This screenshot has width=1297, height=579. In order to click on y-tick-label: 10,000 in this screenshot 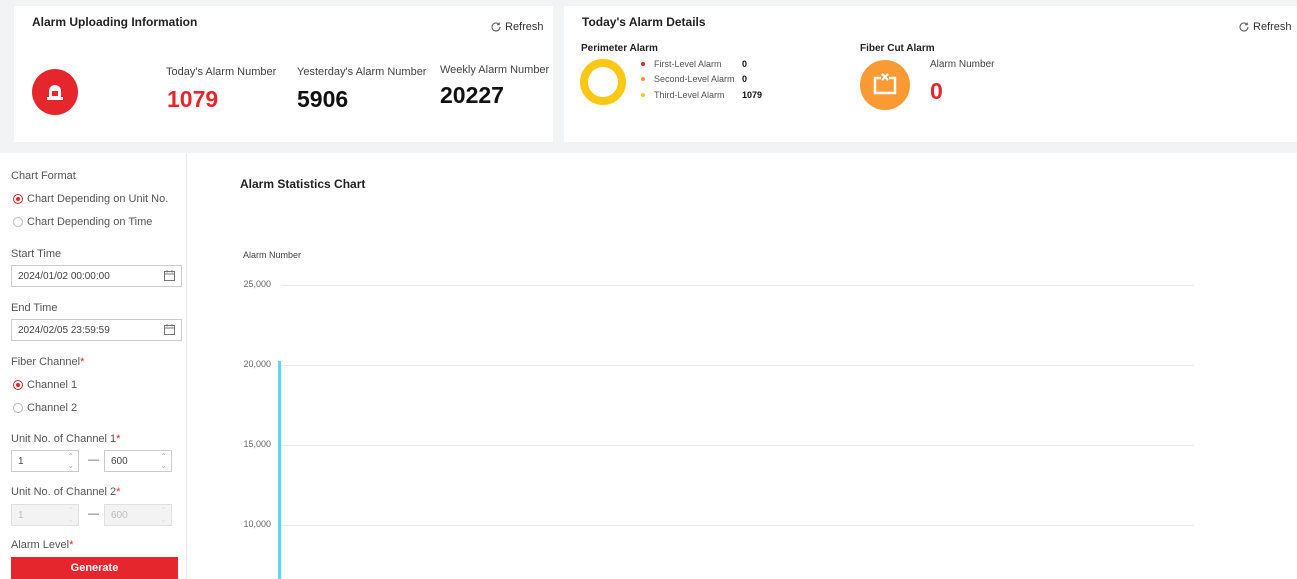, I will do `click(257, 524)`.